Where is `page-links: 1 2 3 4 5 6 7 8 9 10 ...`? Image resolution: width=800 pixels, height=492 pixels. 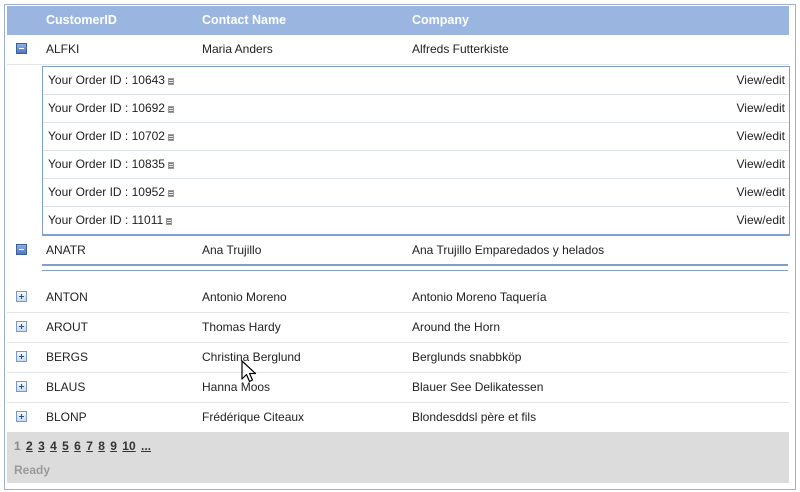 page-links: 1 2 3 4 5 6 7 8 9 10 ... is located at coordinates (83, 446).